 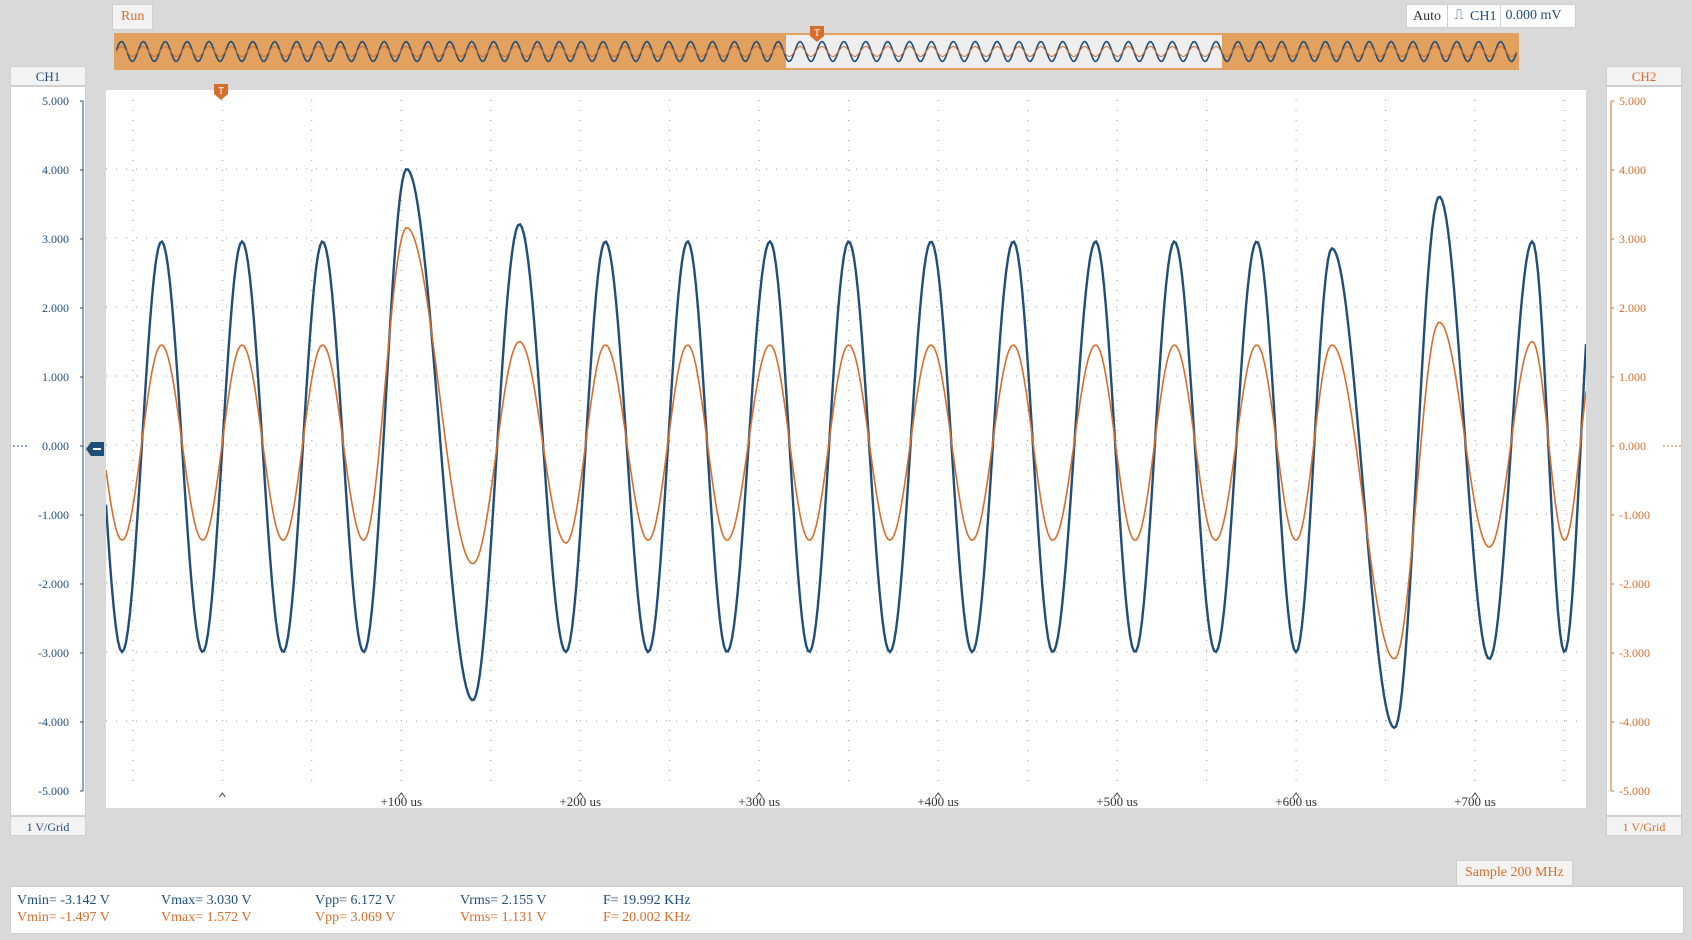 What do you see at coordinates (580, 801) in the screenshot?
I see `x-tick-label: +200 us` at bounding box center [580, 801].